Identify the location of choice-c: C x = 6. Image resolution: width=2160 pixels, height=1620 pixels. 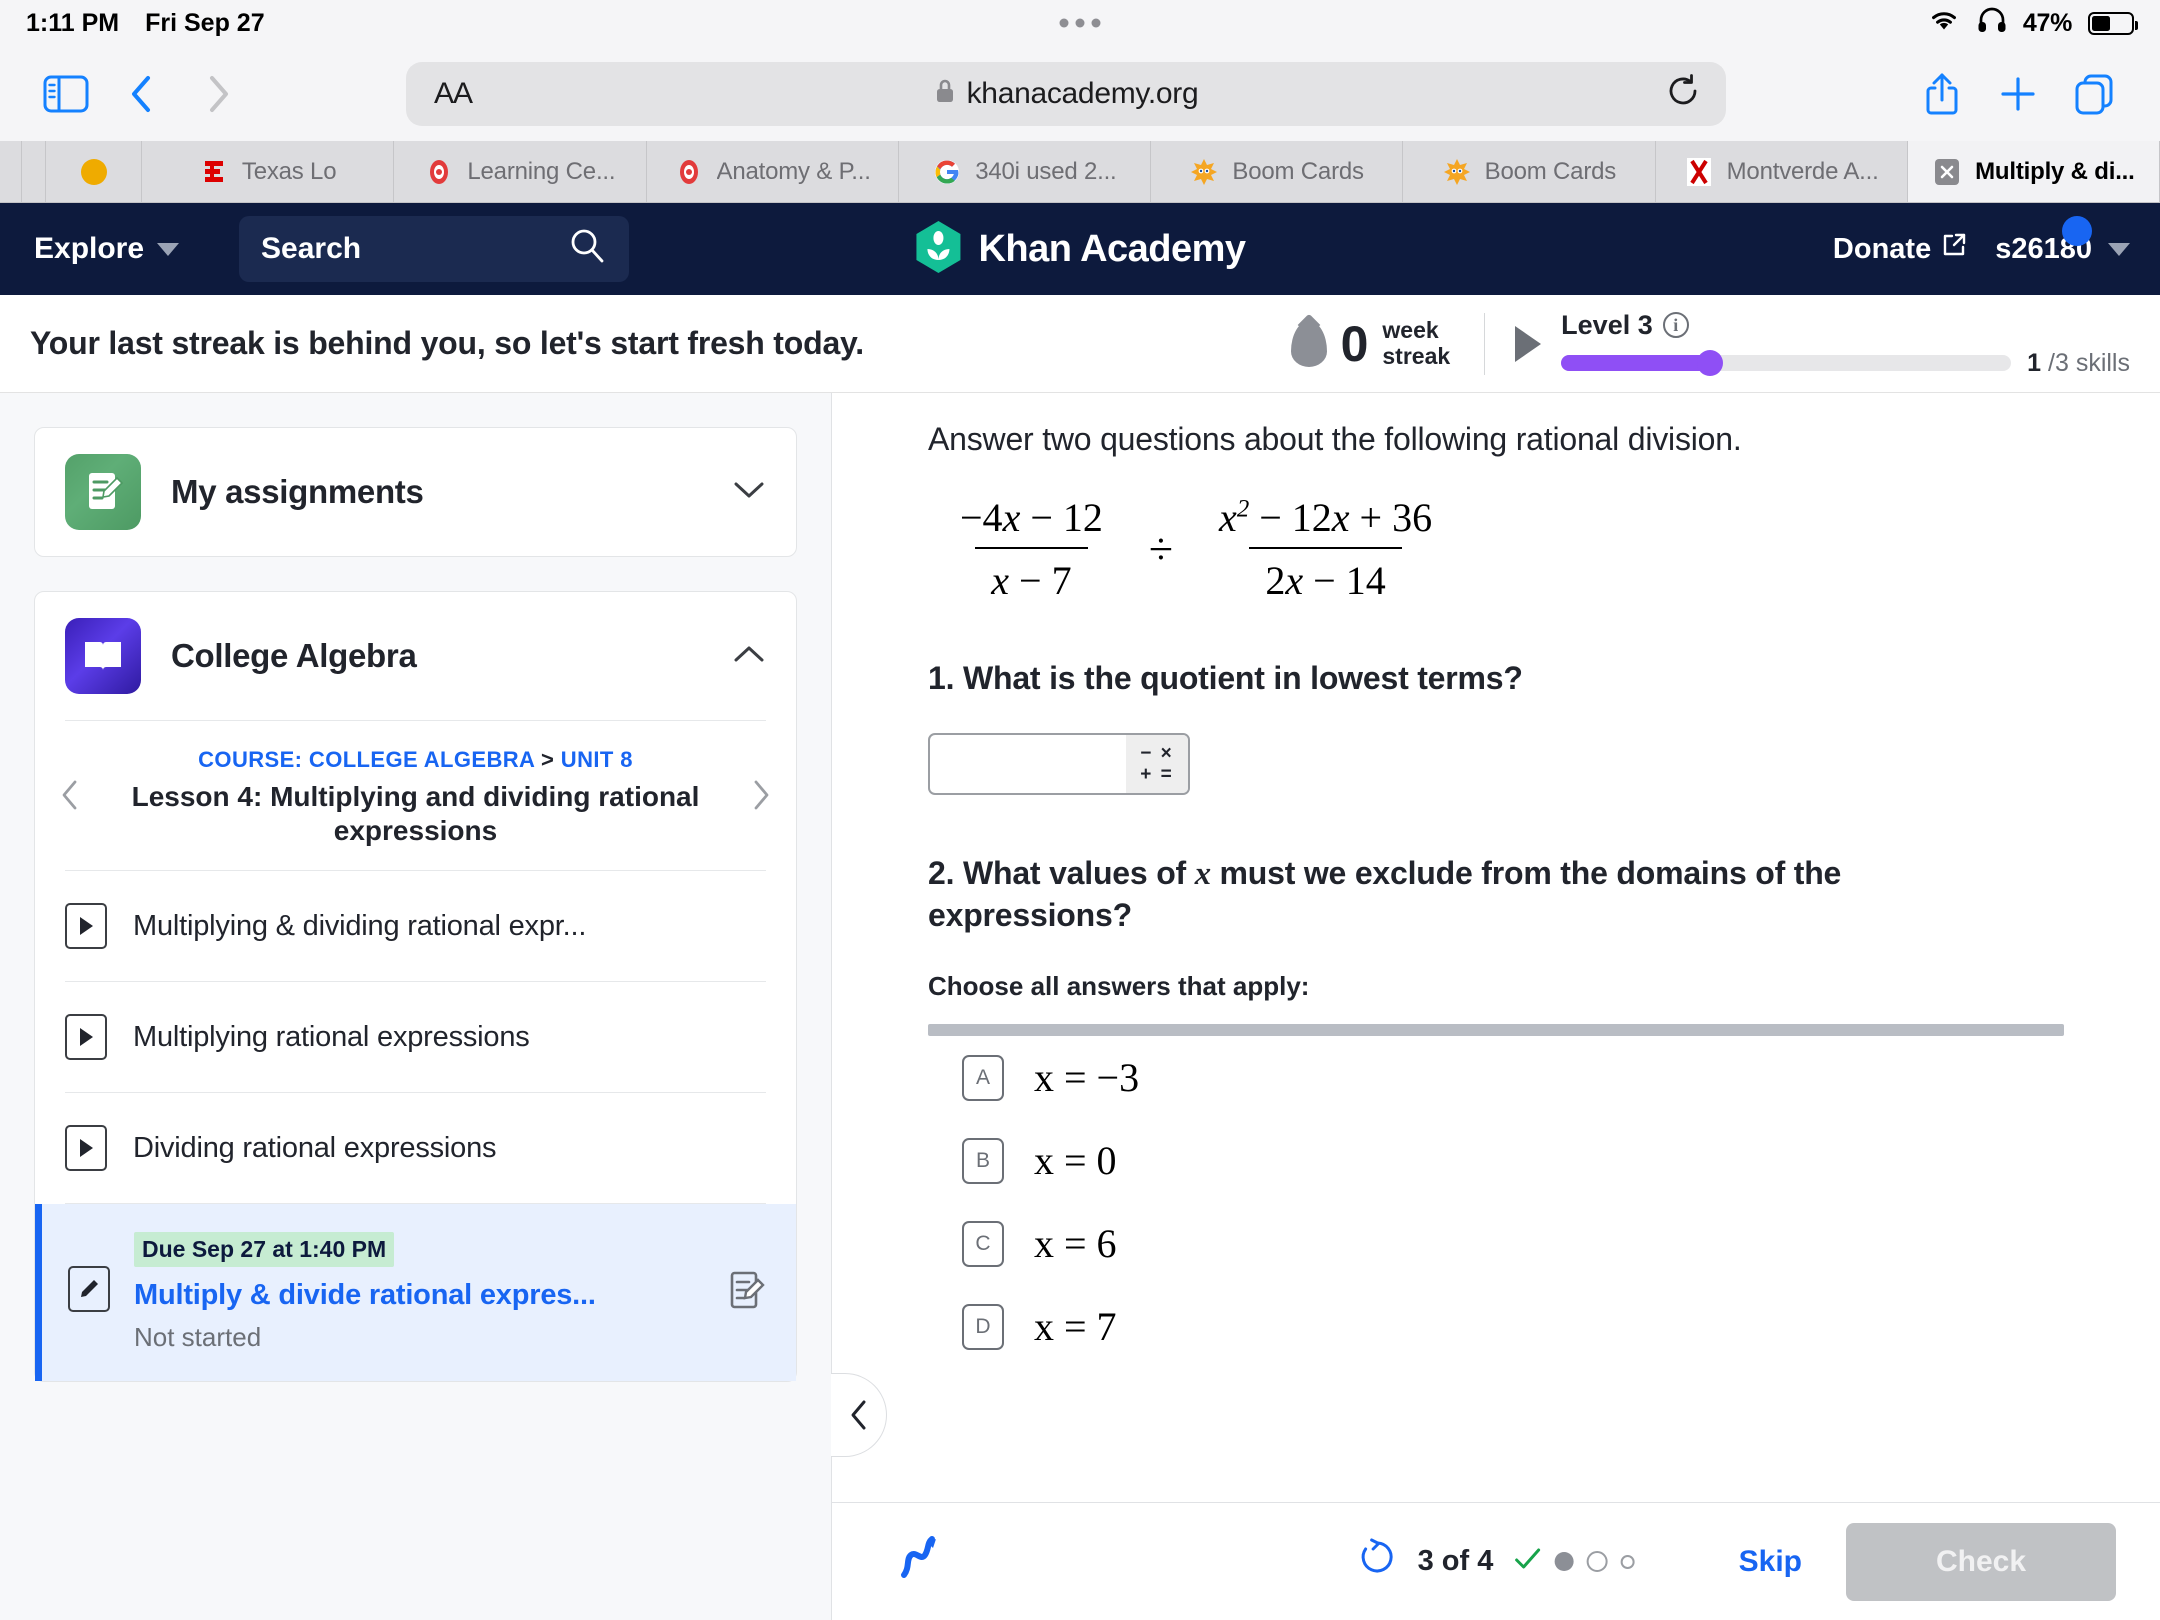
(1496, 1243).